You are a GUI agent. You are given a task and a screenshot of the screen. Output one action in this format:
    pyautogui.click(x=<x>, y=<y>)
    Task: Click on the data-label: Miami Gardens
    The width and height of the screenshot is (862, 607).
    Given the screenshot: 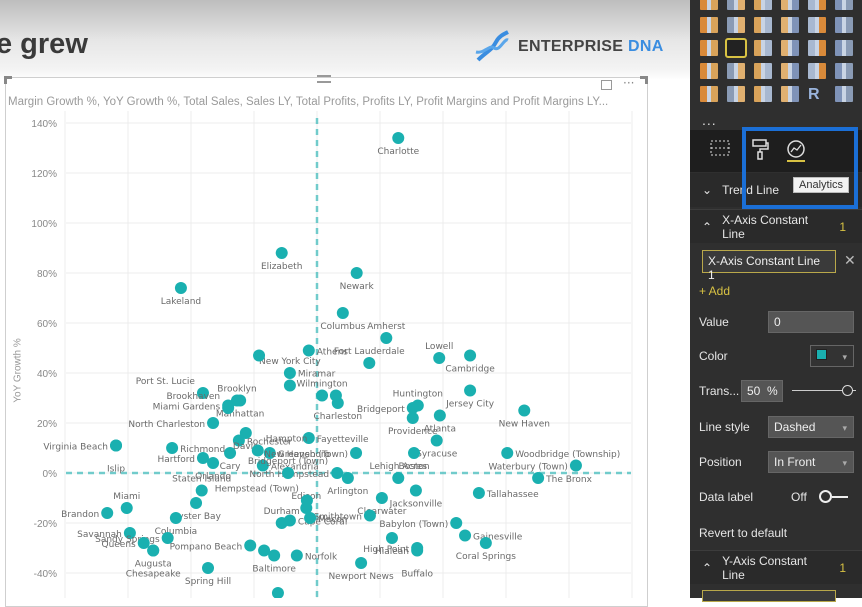 What is the action you would take?
    pyautogui.click(x=187, y=408)
    